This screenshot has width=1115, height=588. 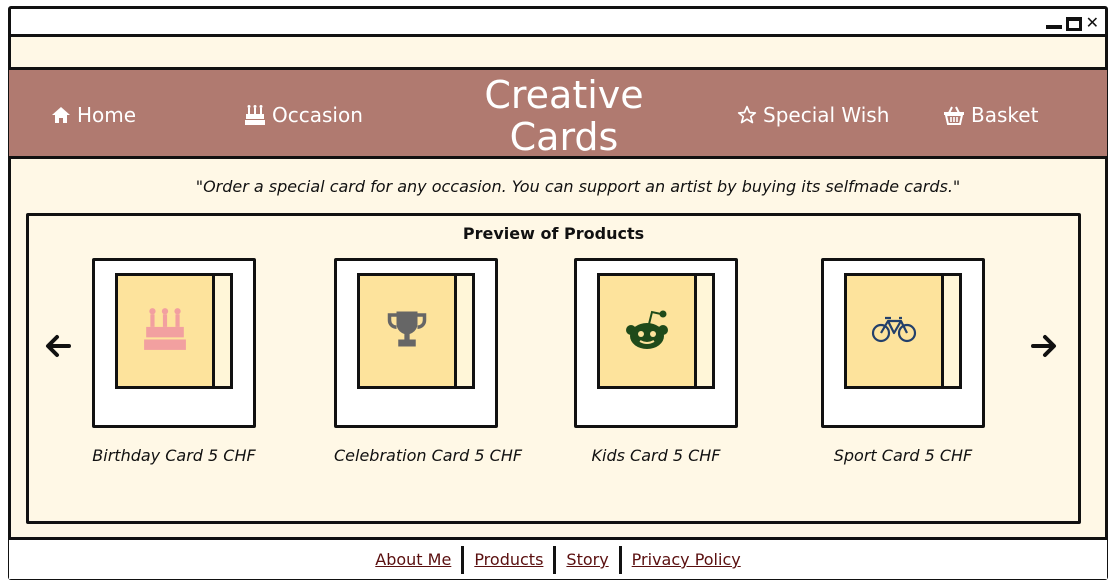 I want to click on brand-line-1: Creative, so click(x=564, y=95).